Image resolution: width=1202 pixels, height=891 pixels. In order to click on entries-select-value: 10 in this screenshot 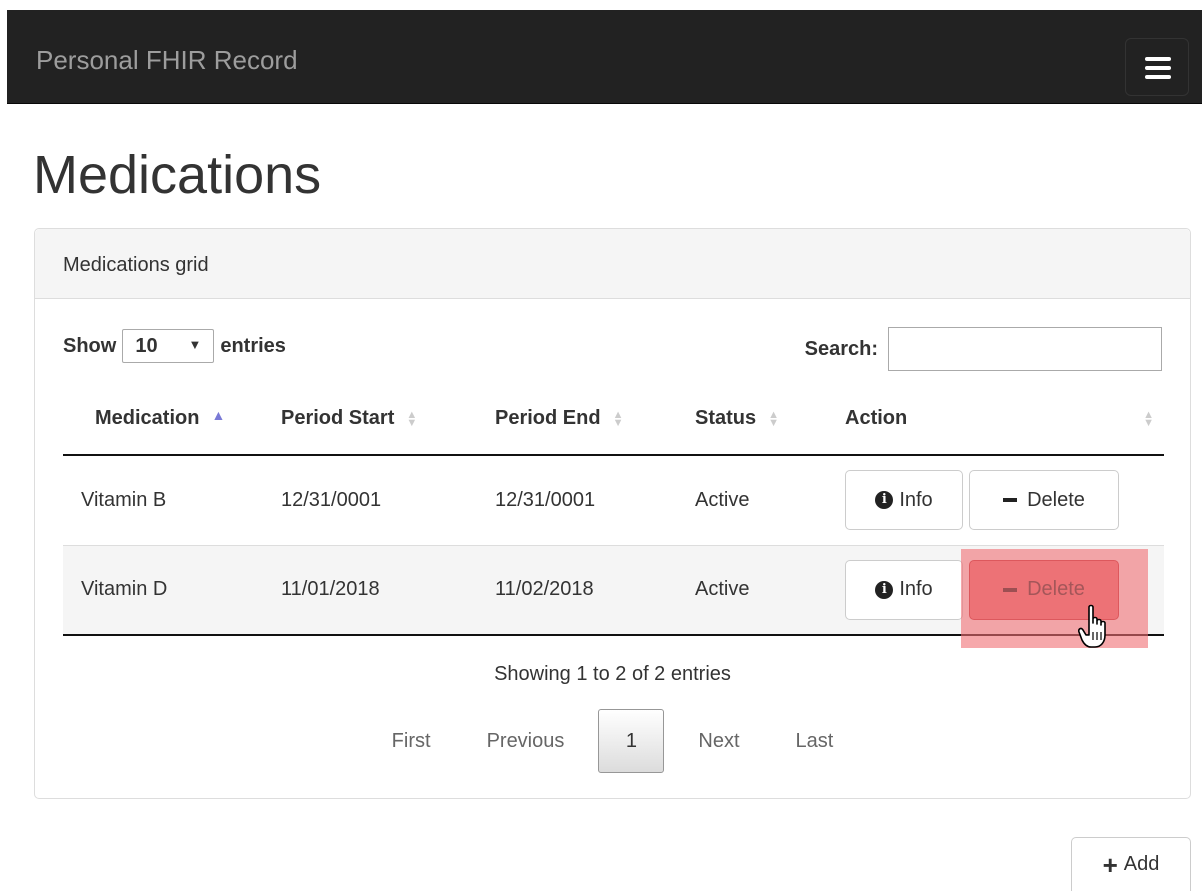, I will do `click(146, 346)`.